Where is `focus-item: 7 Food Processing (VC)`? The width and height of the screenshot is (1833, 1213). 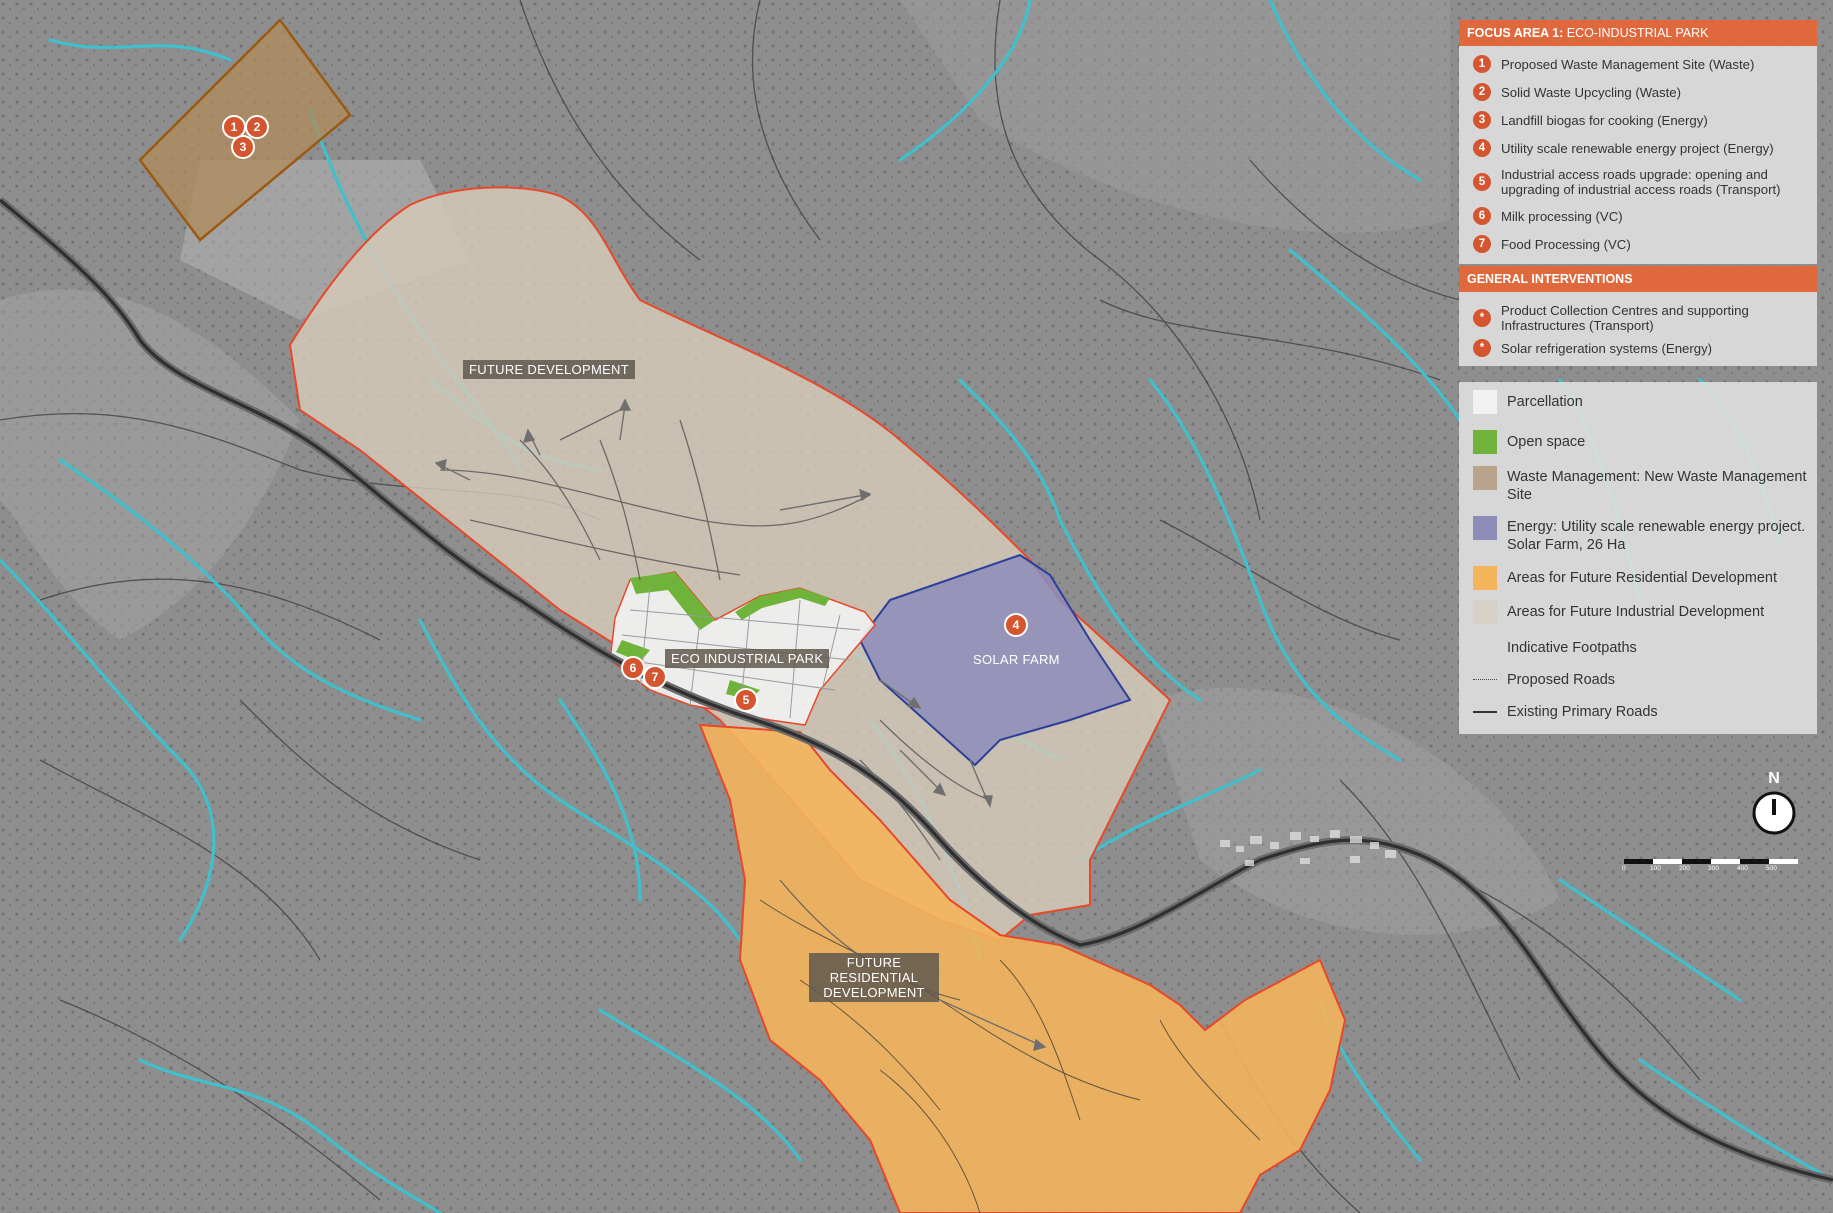 focus-item: 7 Food Processing (VC) is located at coordinates (1638, 244).